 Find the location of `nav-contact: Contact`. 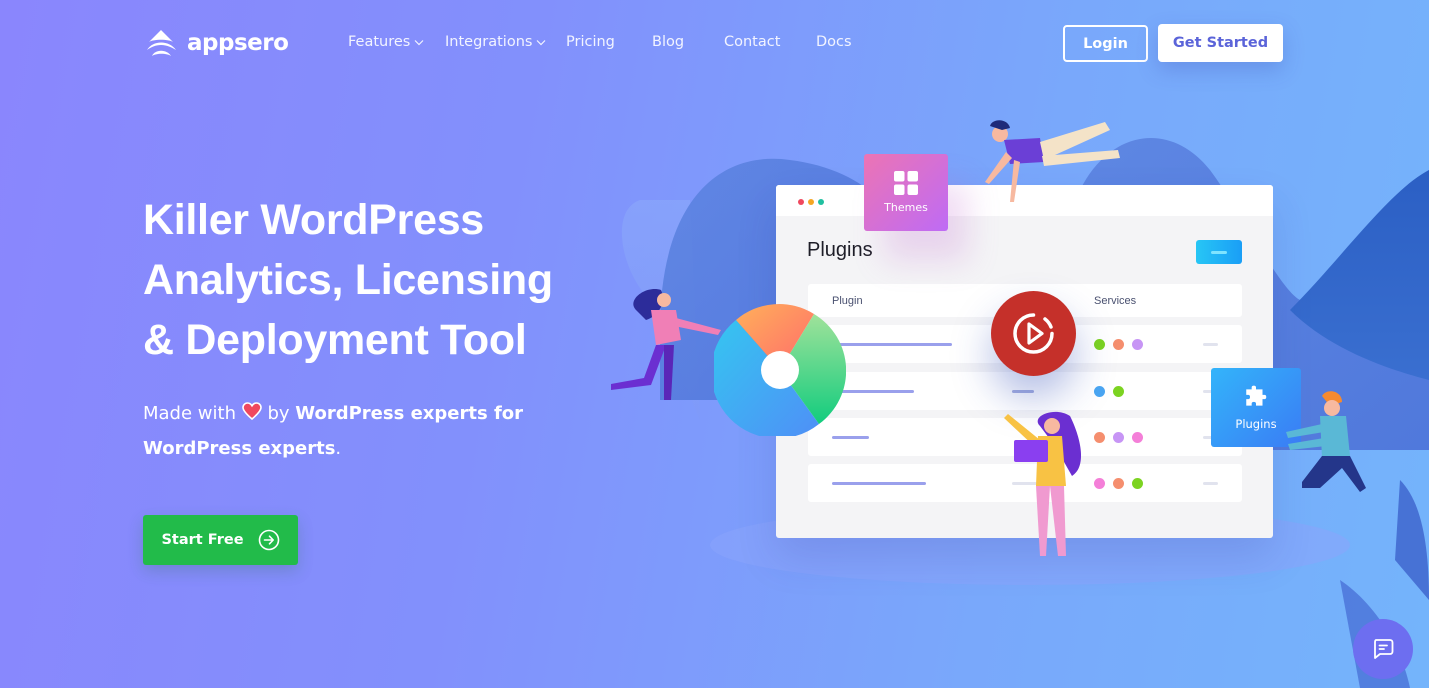

nav-contact: Contact is located at coordinates (770, 42).